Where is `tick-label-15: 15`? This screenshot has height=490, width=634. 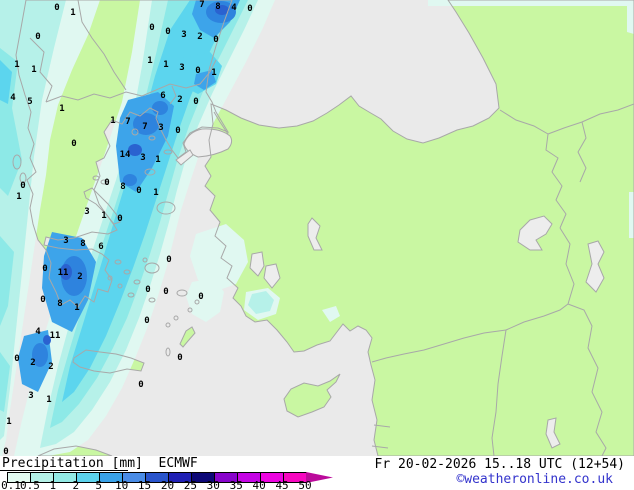 tick-label-15: 15 is located at coordinates (144, 484).